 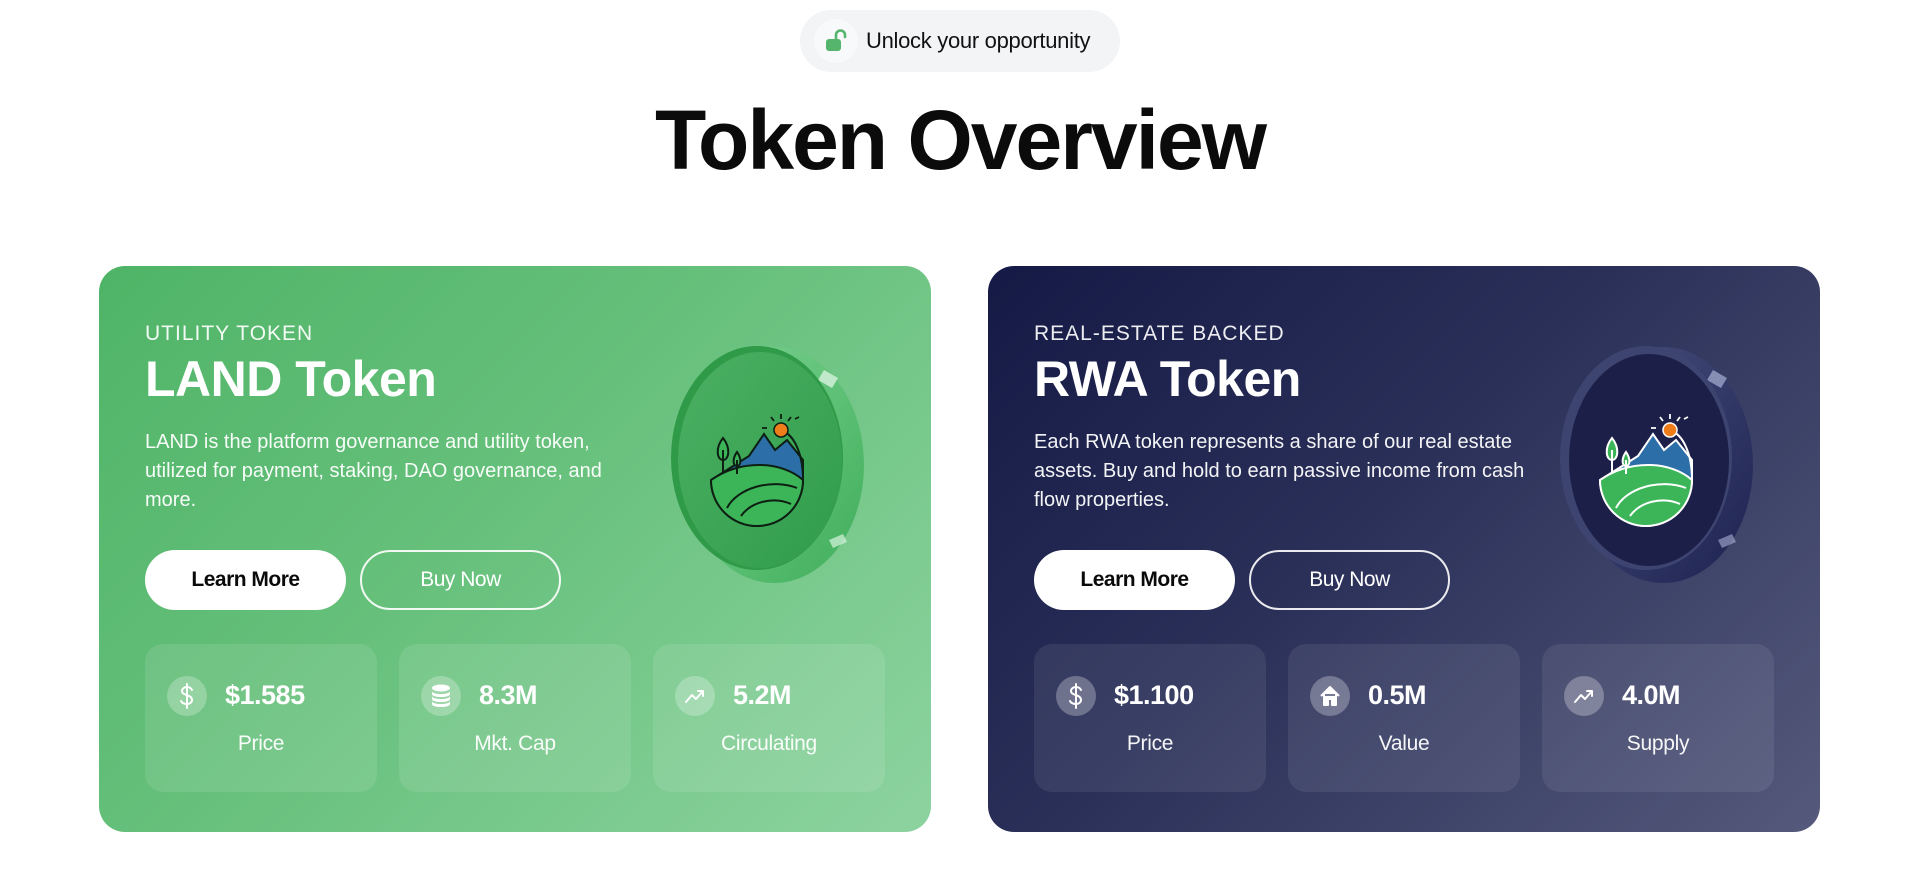 I want to click on stats-row: $1.100 Price 0.5M Value 4.0M Supply, so click(x=1404, y=718).